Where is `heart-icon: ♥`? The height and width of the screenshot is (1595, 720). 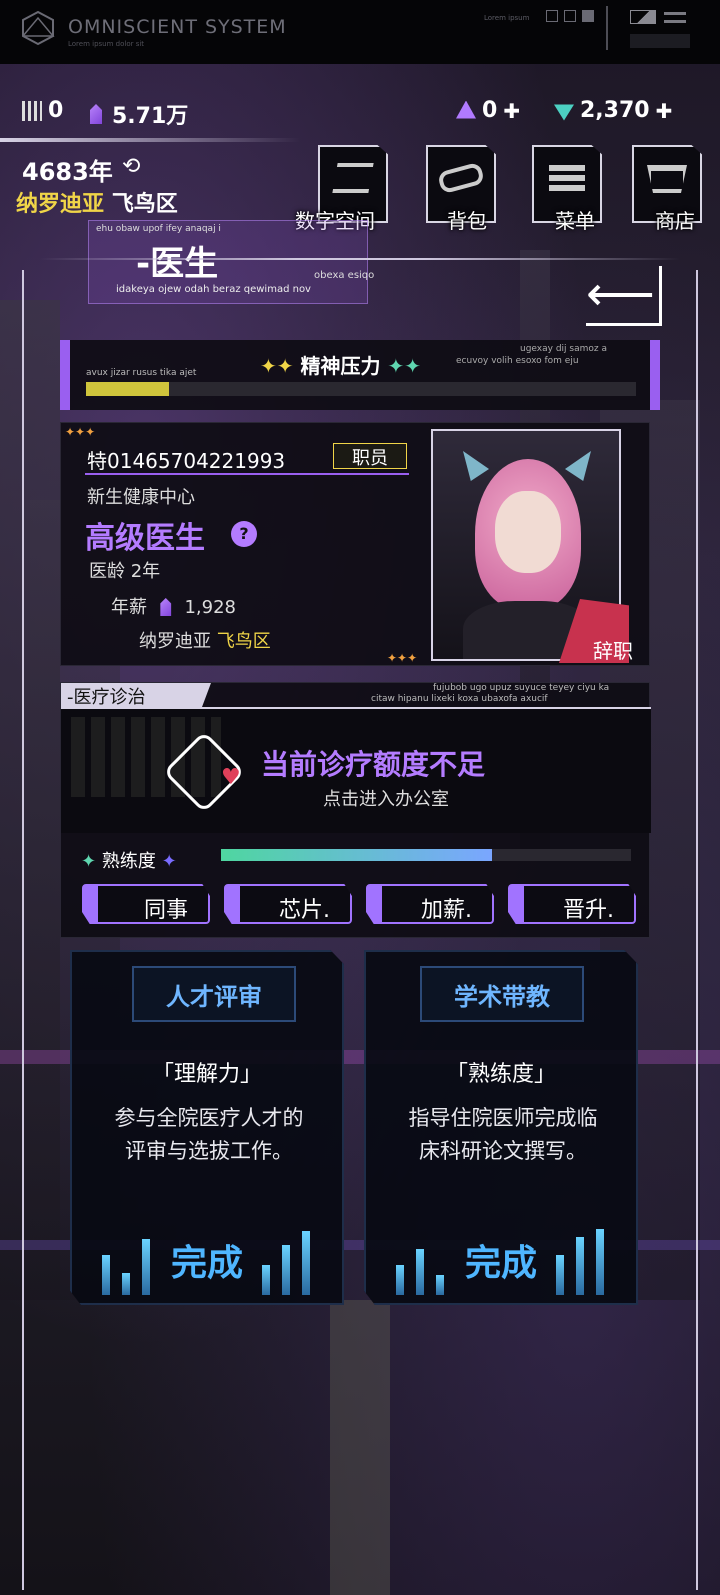 heart-icon: ♥ is located at coordinates (231, 777).